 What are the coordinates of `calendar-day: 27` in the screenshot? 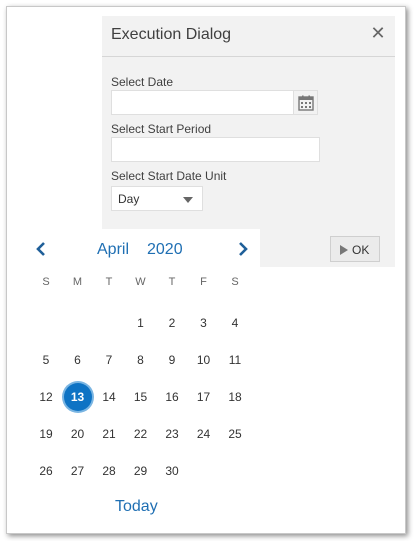 It's located at (78, 471).